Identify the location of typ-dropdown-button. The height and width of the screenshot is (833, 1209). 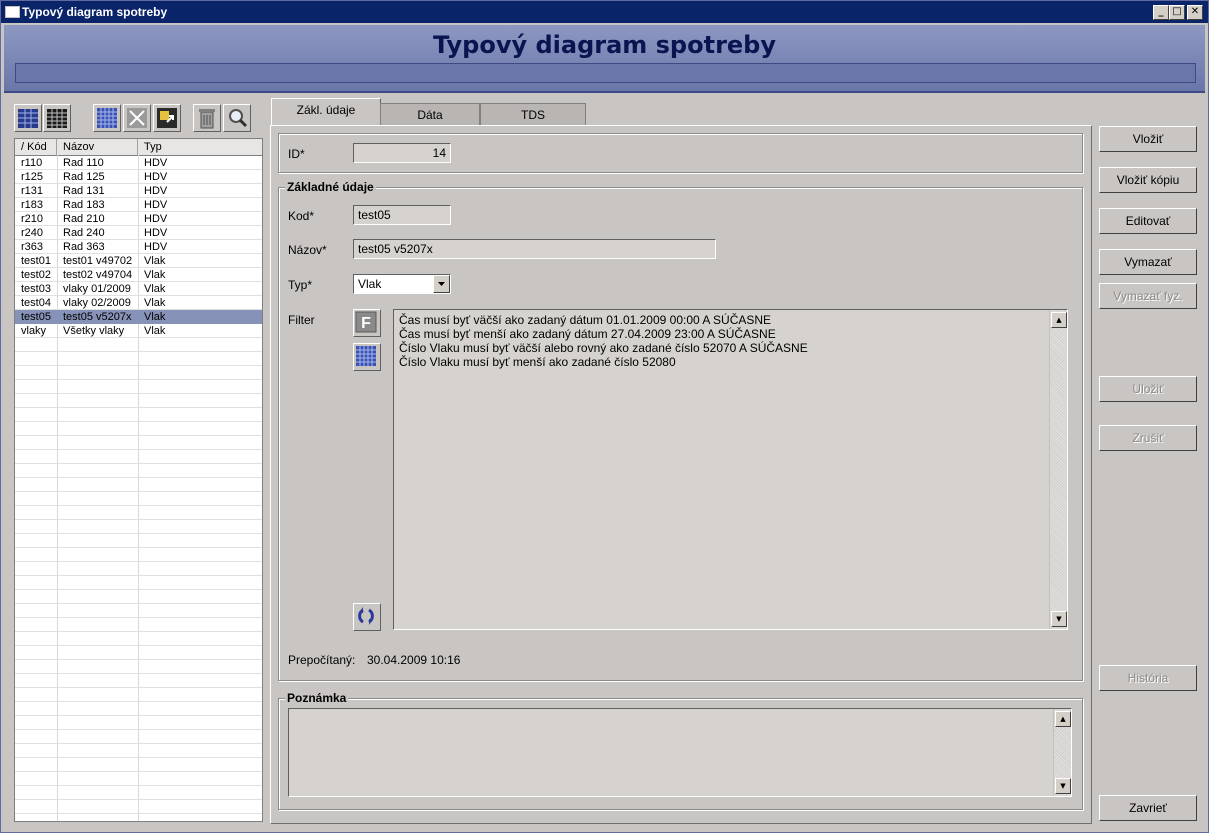
(441, 284).